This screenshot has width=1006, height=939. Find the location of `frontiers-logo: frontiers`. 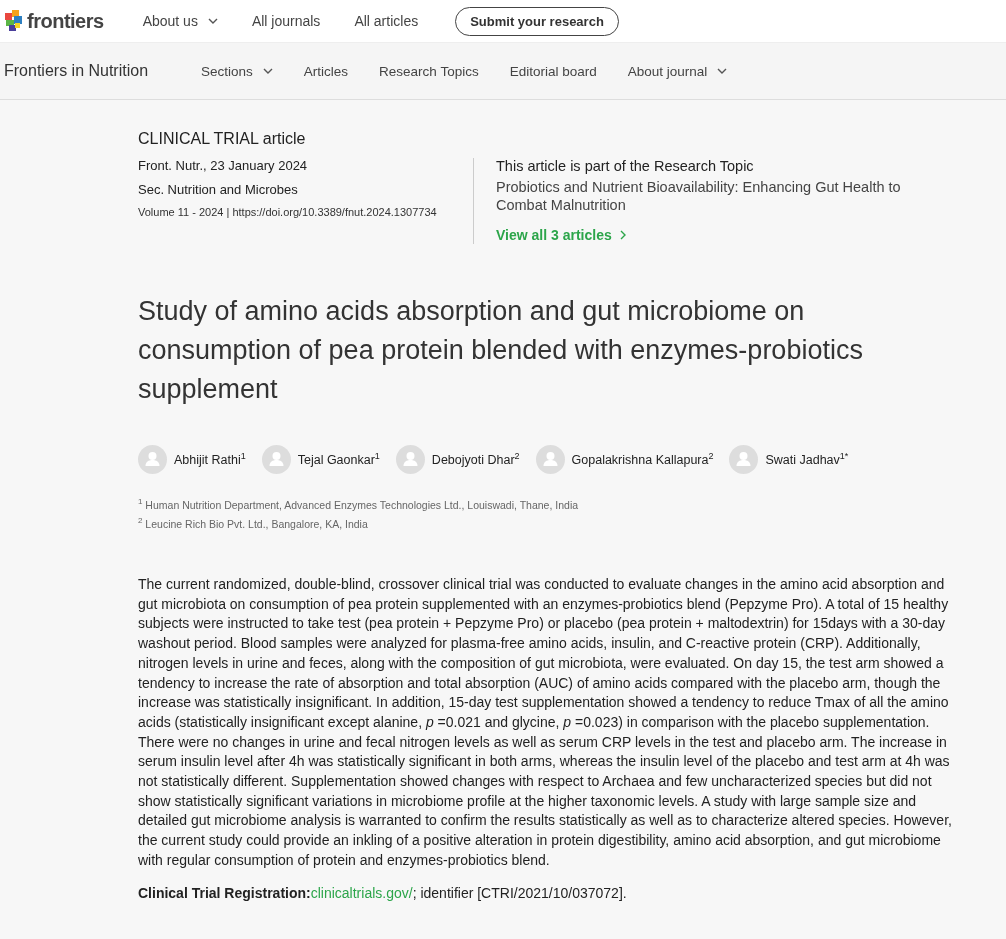

frontiers-logo: frontiers is located at coordinates (54, 21).